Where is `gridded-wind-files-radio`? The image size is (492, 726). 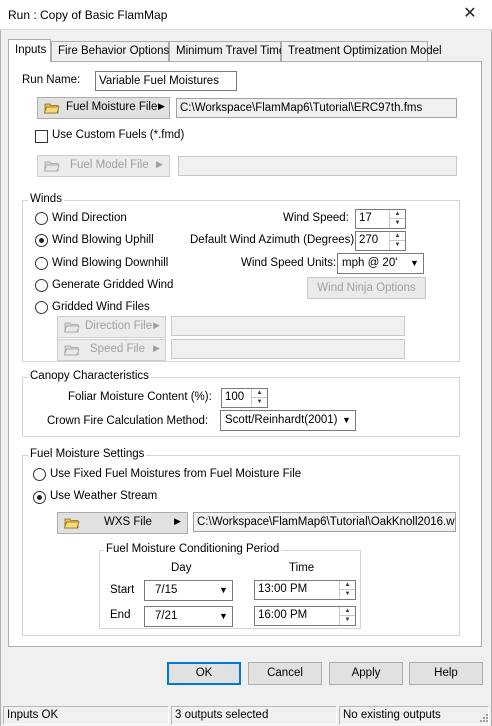
gridded-wind-files-radio is located at coordinates (41, 307).